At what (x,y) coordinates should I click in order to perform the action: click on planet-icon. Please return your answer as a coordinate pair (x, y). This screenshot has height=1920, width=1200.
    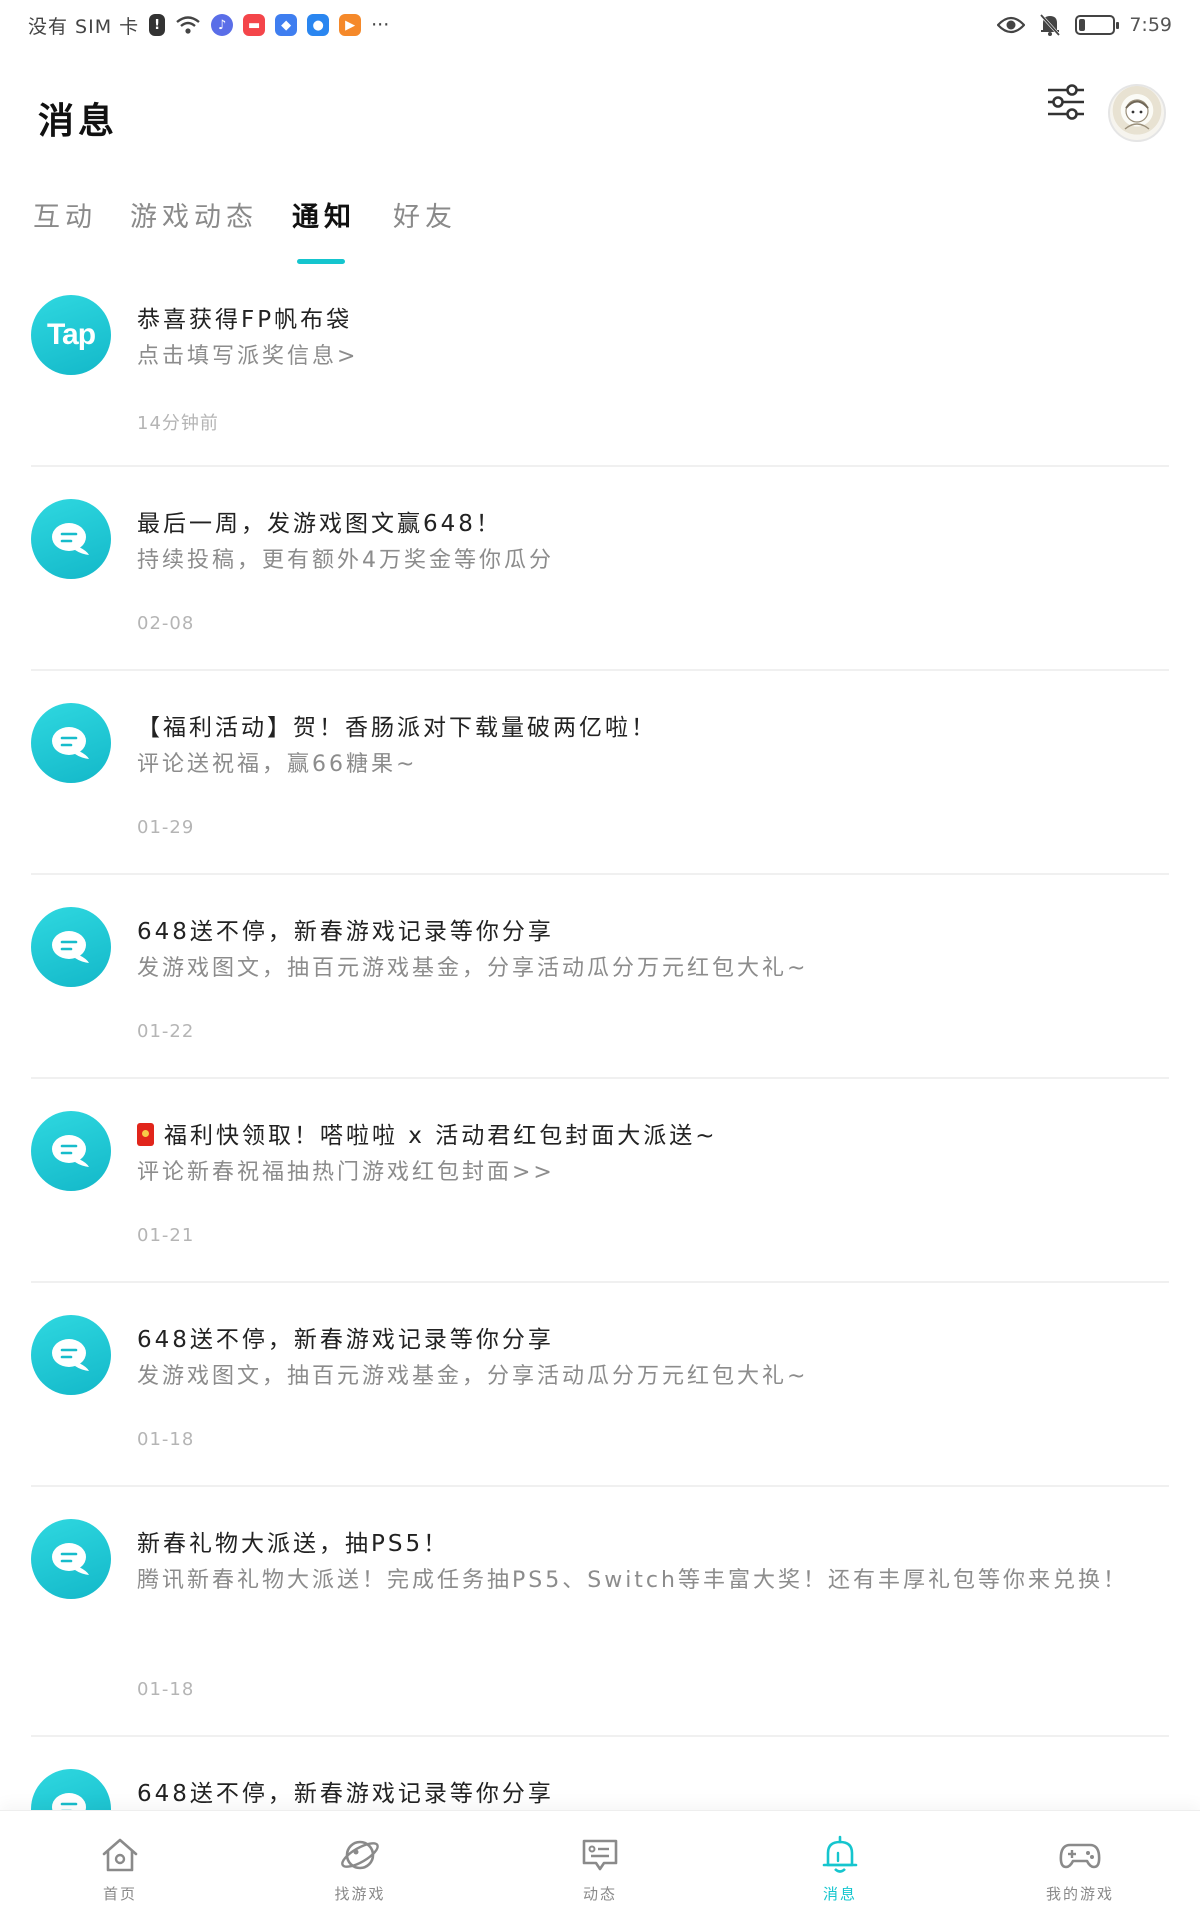
    Looking at the image, I should click on (360, 1855).